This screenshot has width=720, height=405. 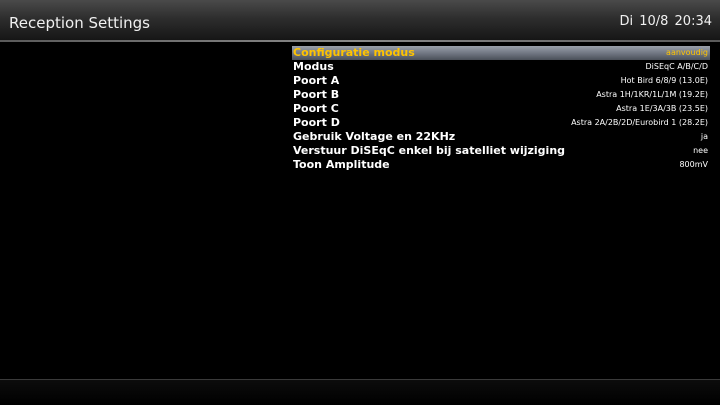 I want to click on menu-item-poort-c: Poort C Astra 1E/3A/3B (23.5E), so click(x=501, y=109).